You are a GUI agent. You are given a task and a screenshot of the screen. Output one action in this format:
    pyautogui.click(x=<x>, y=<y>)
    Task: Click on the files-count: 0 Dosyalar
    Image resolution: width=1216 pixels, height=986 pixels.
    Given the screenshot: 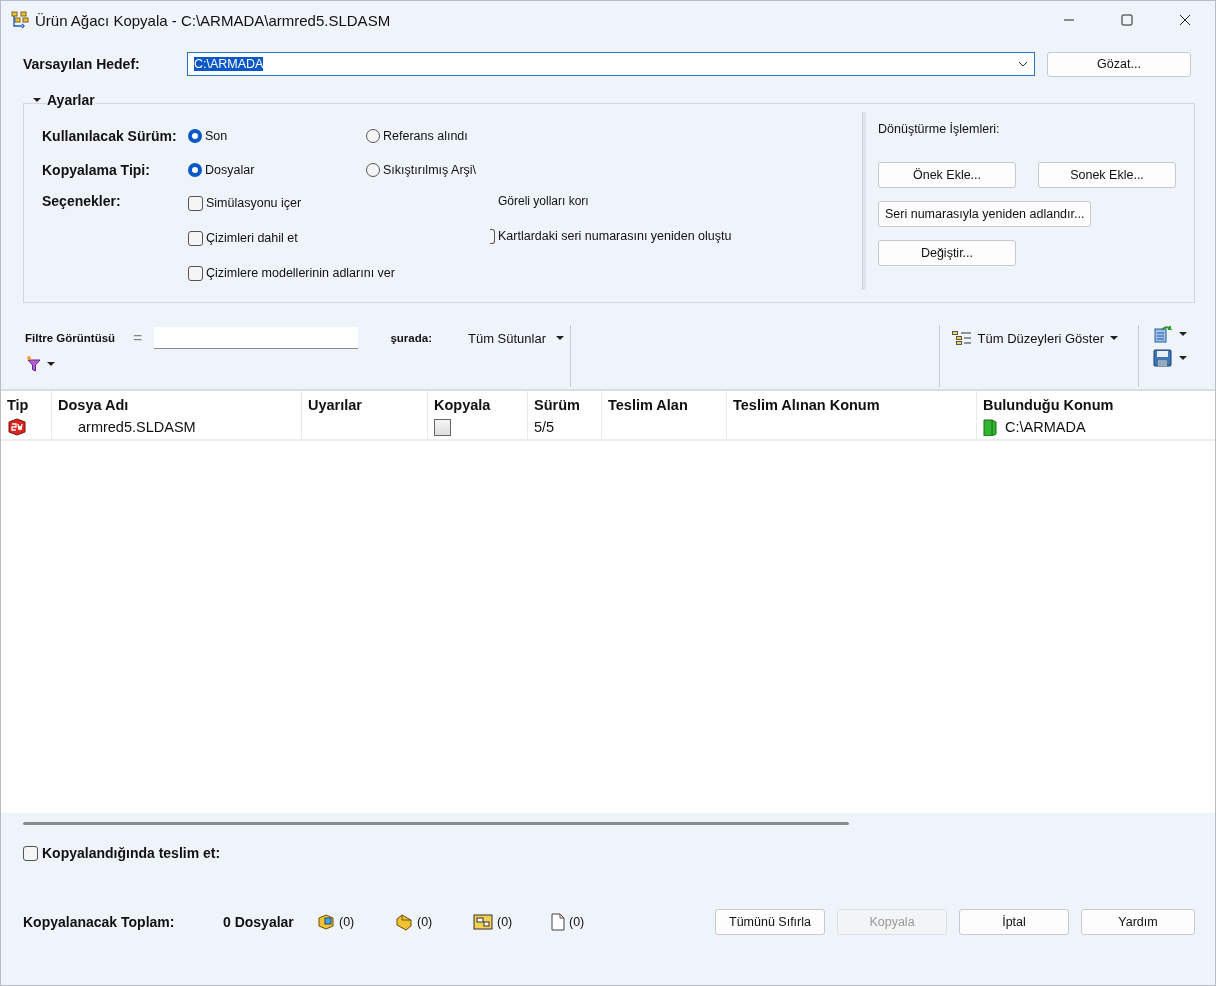 What is the action you would take?
    pyautogui.click(x=259, y=922)
    